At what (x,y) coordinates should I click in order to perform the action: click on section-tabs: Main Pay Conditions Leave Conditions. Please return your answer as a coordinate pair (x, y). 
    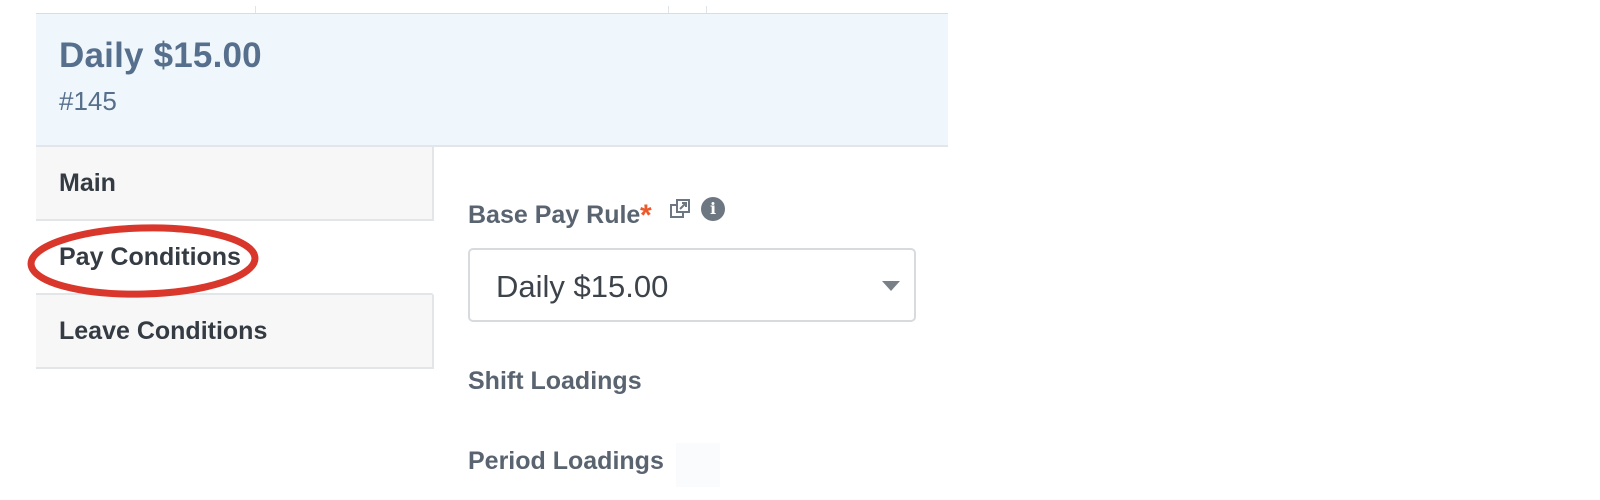
    Looking at the image, I should click on (235, 258).